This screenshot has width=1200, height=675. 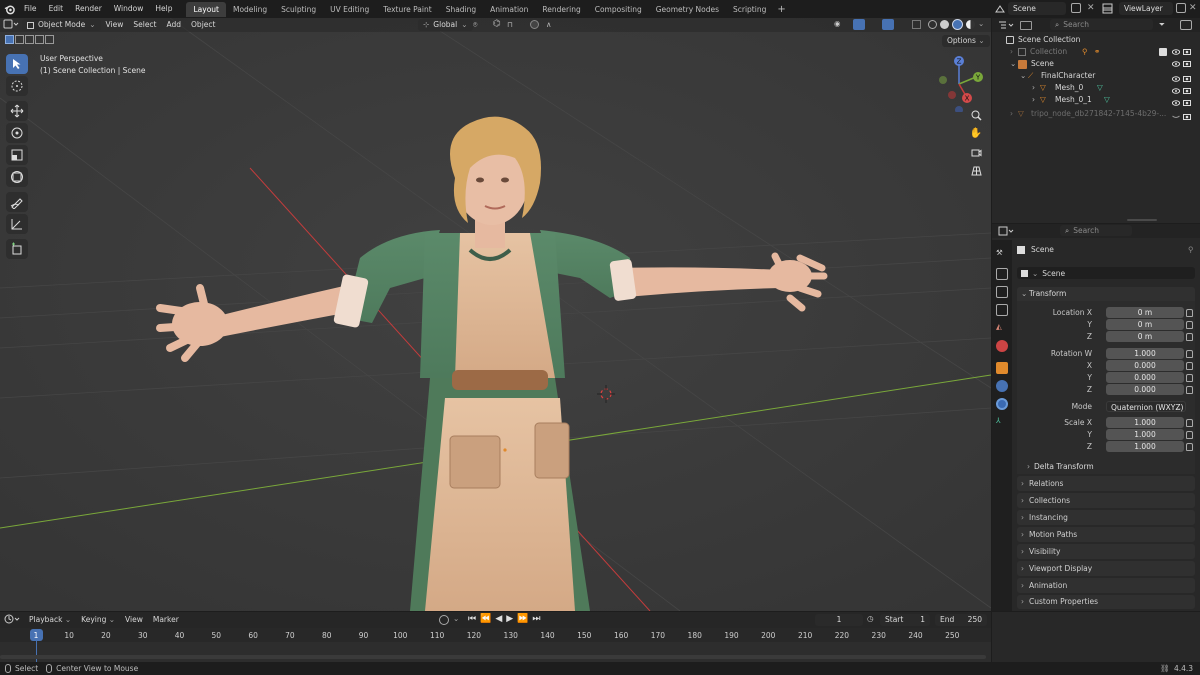 What do you see at coordinates (944, 24) in the screenshot?
I see `solid-shading-icon` at bounding box center [944, 24].